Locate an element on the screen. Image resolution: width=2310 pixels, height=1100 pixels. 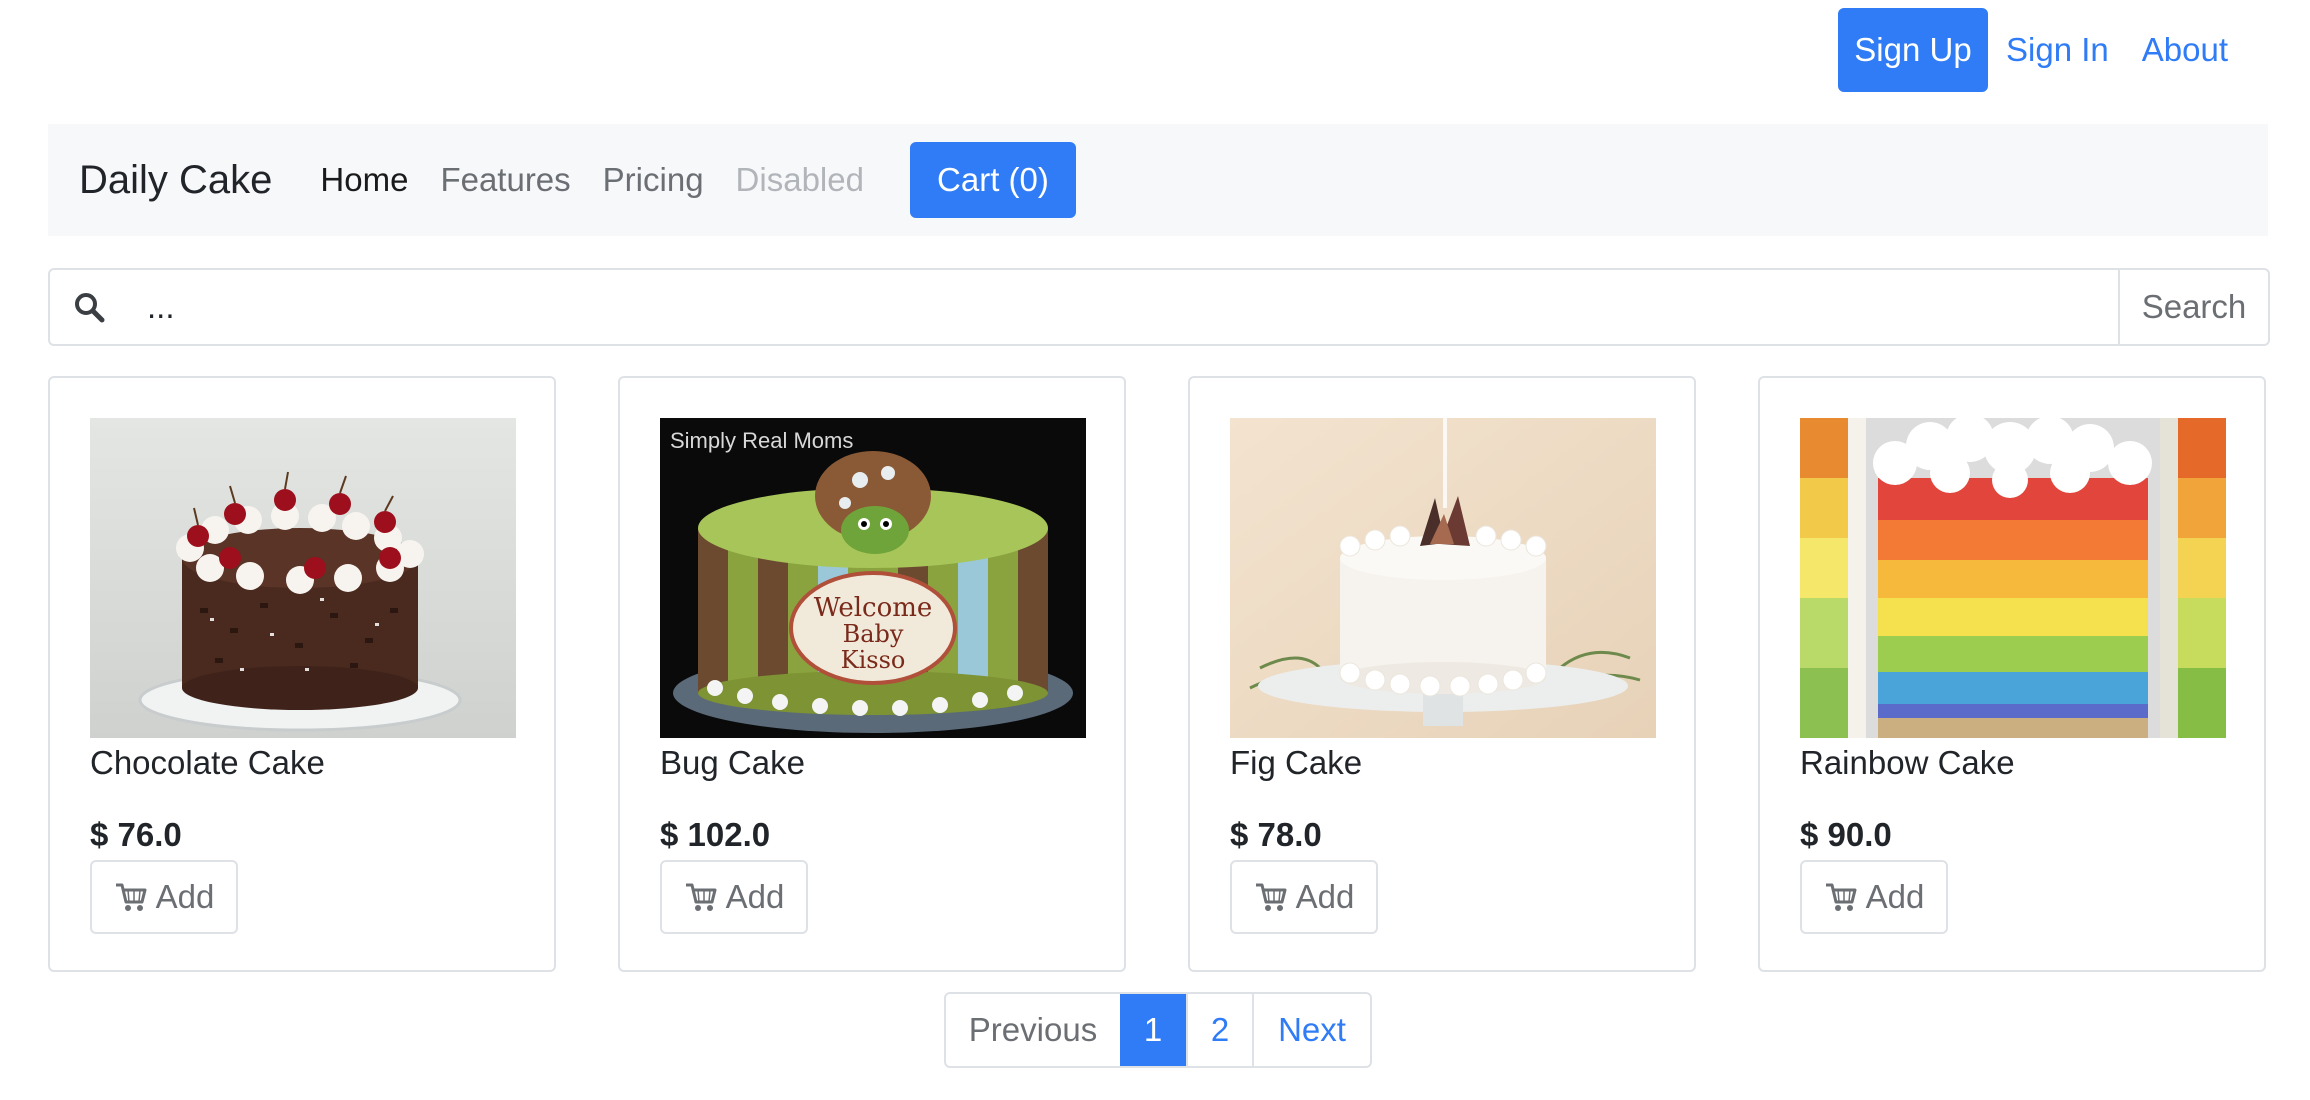
nav-features: Features is located at coordinates (505, 180).